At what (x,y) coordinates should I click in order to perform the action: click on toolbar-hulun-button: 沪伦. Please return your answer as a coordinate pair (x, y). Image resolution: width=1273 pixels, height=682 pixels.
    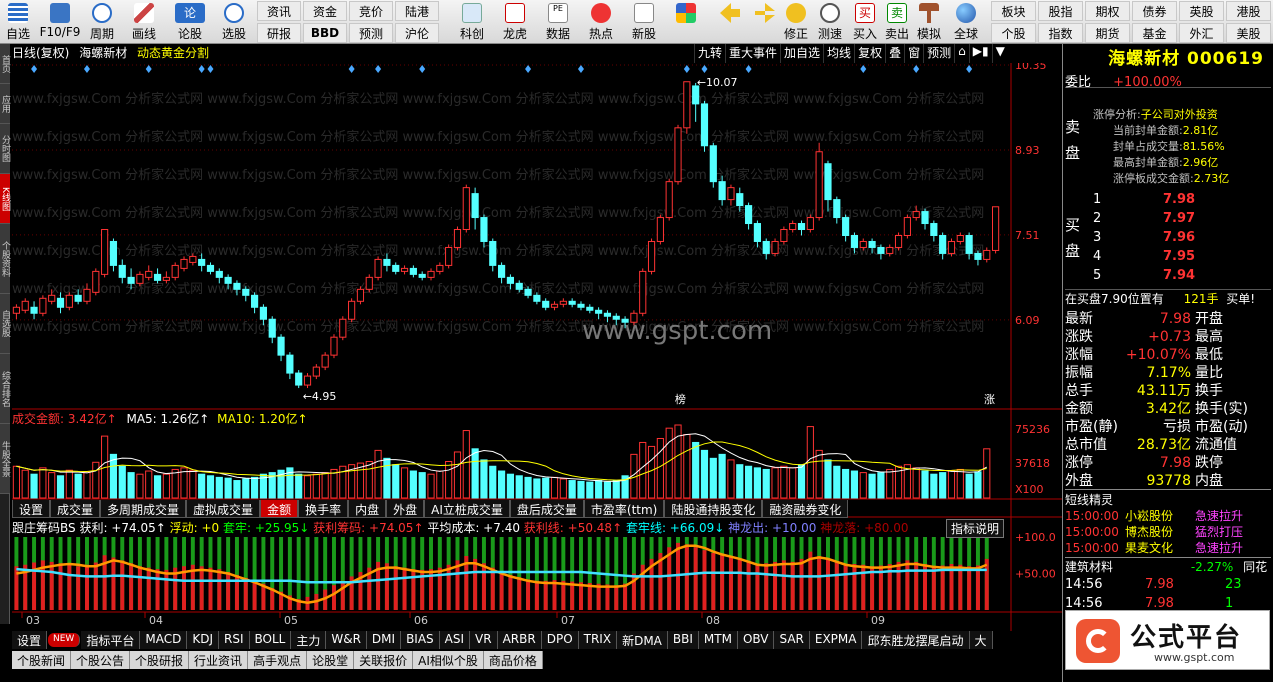
    Looking at the image, I should click on (417, 33).